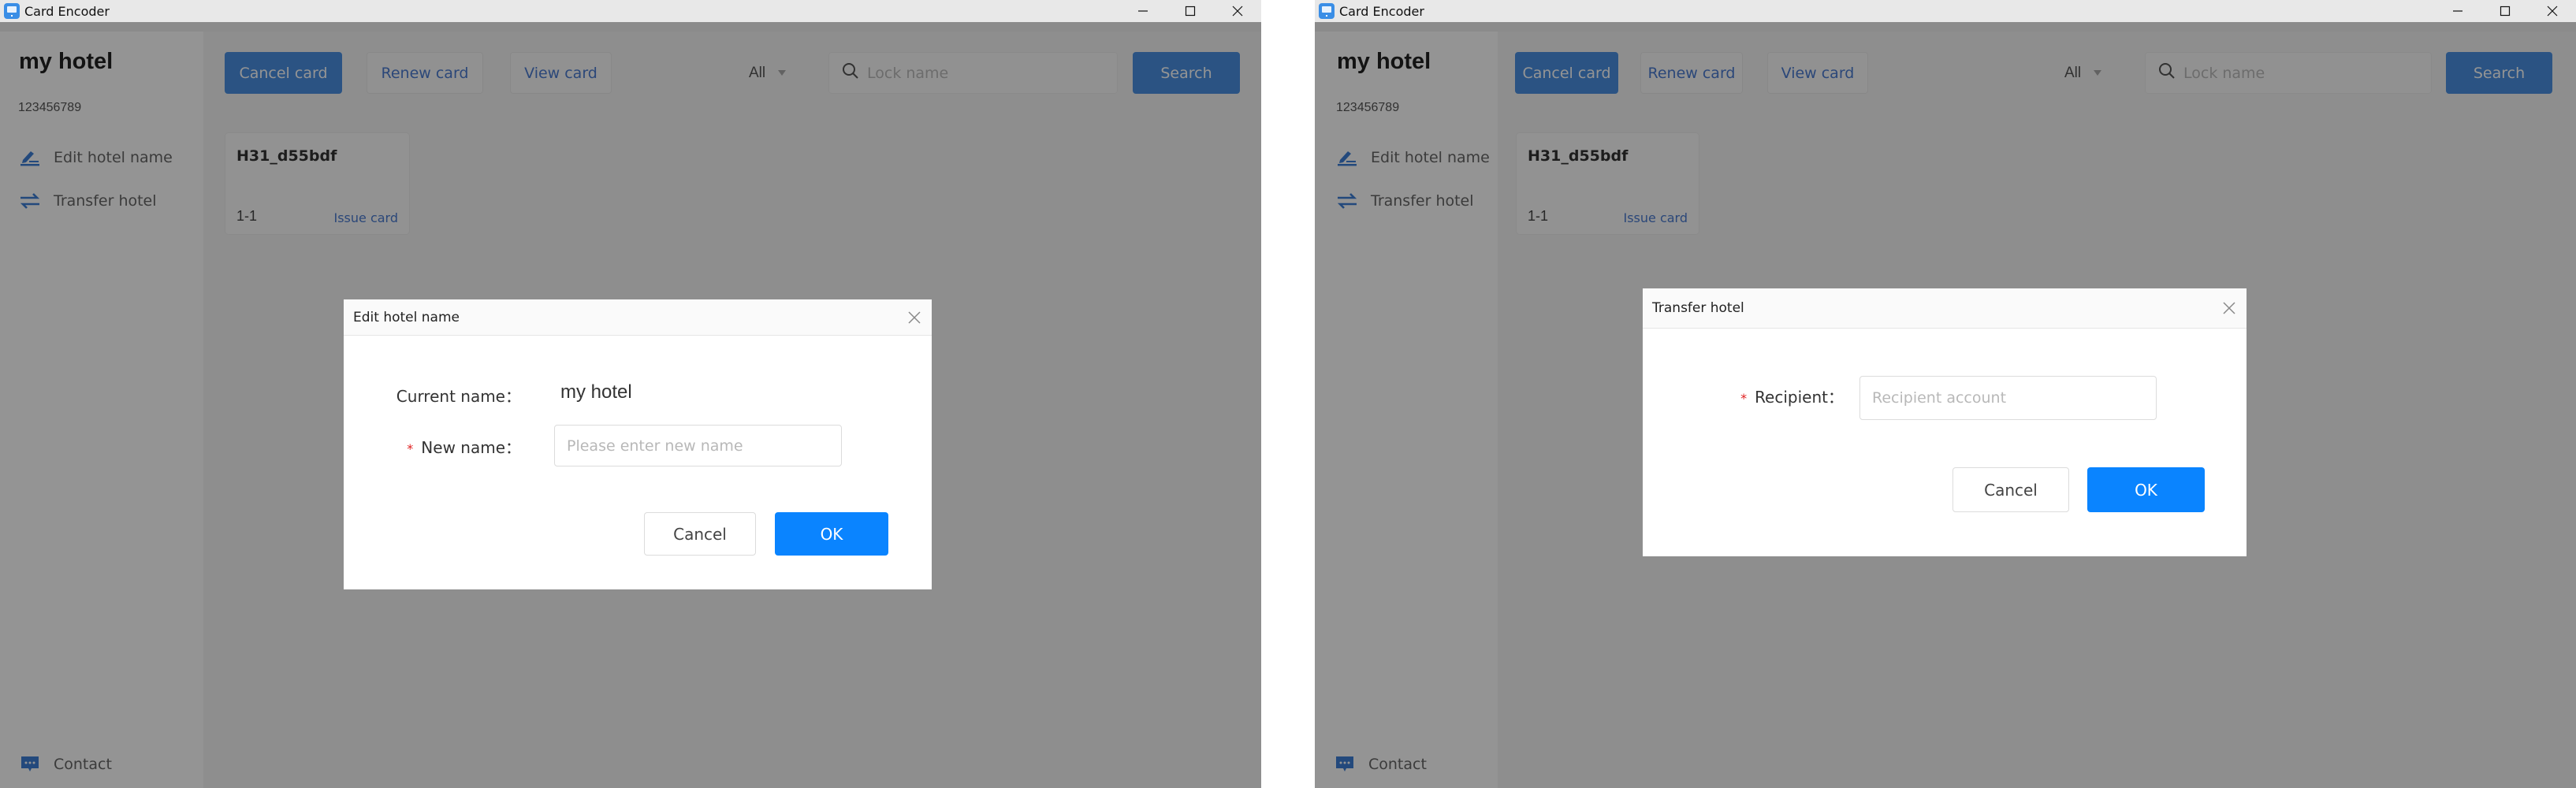  What do you see at coordinates (2008, 398) in the screenshot?
I see `recipient-input` at bounding box center [2008, 398].